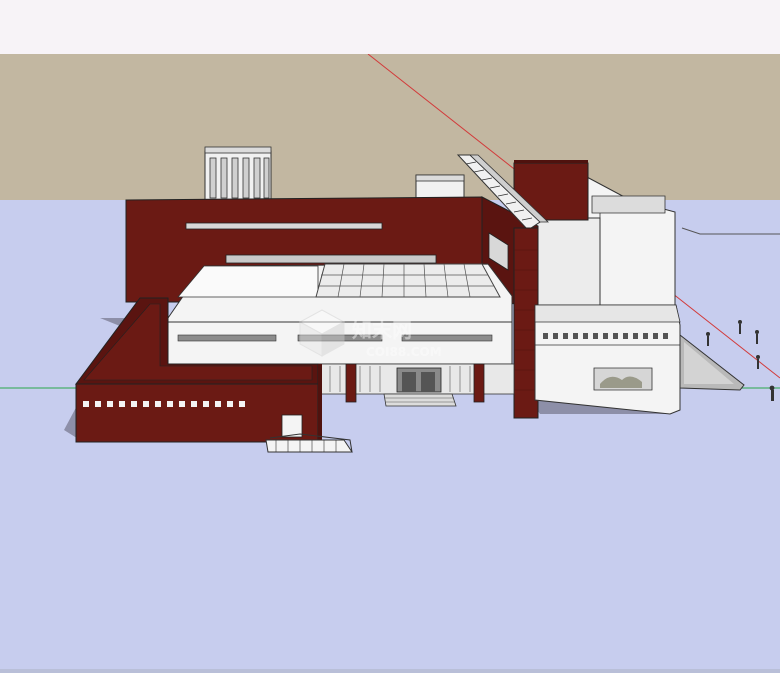 Image resolution: width=780 pixels, height=673 pixels. I want to click on tower-roof-right, so click(628, 204).